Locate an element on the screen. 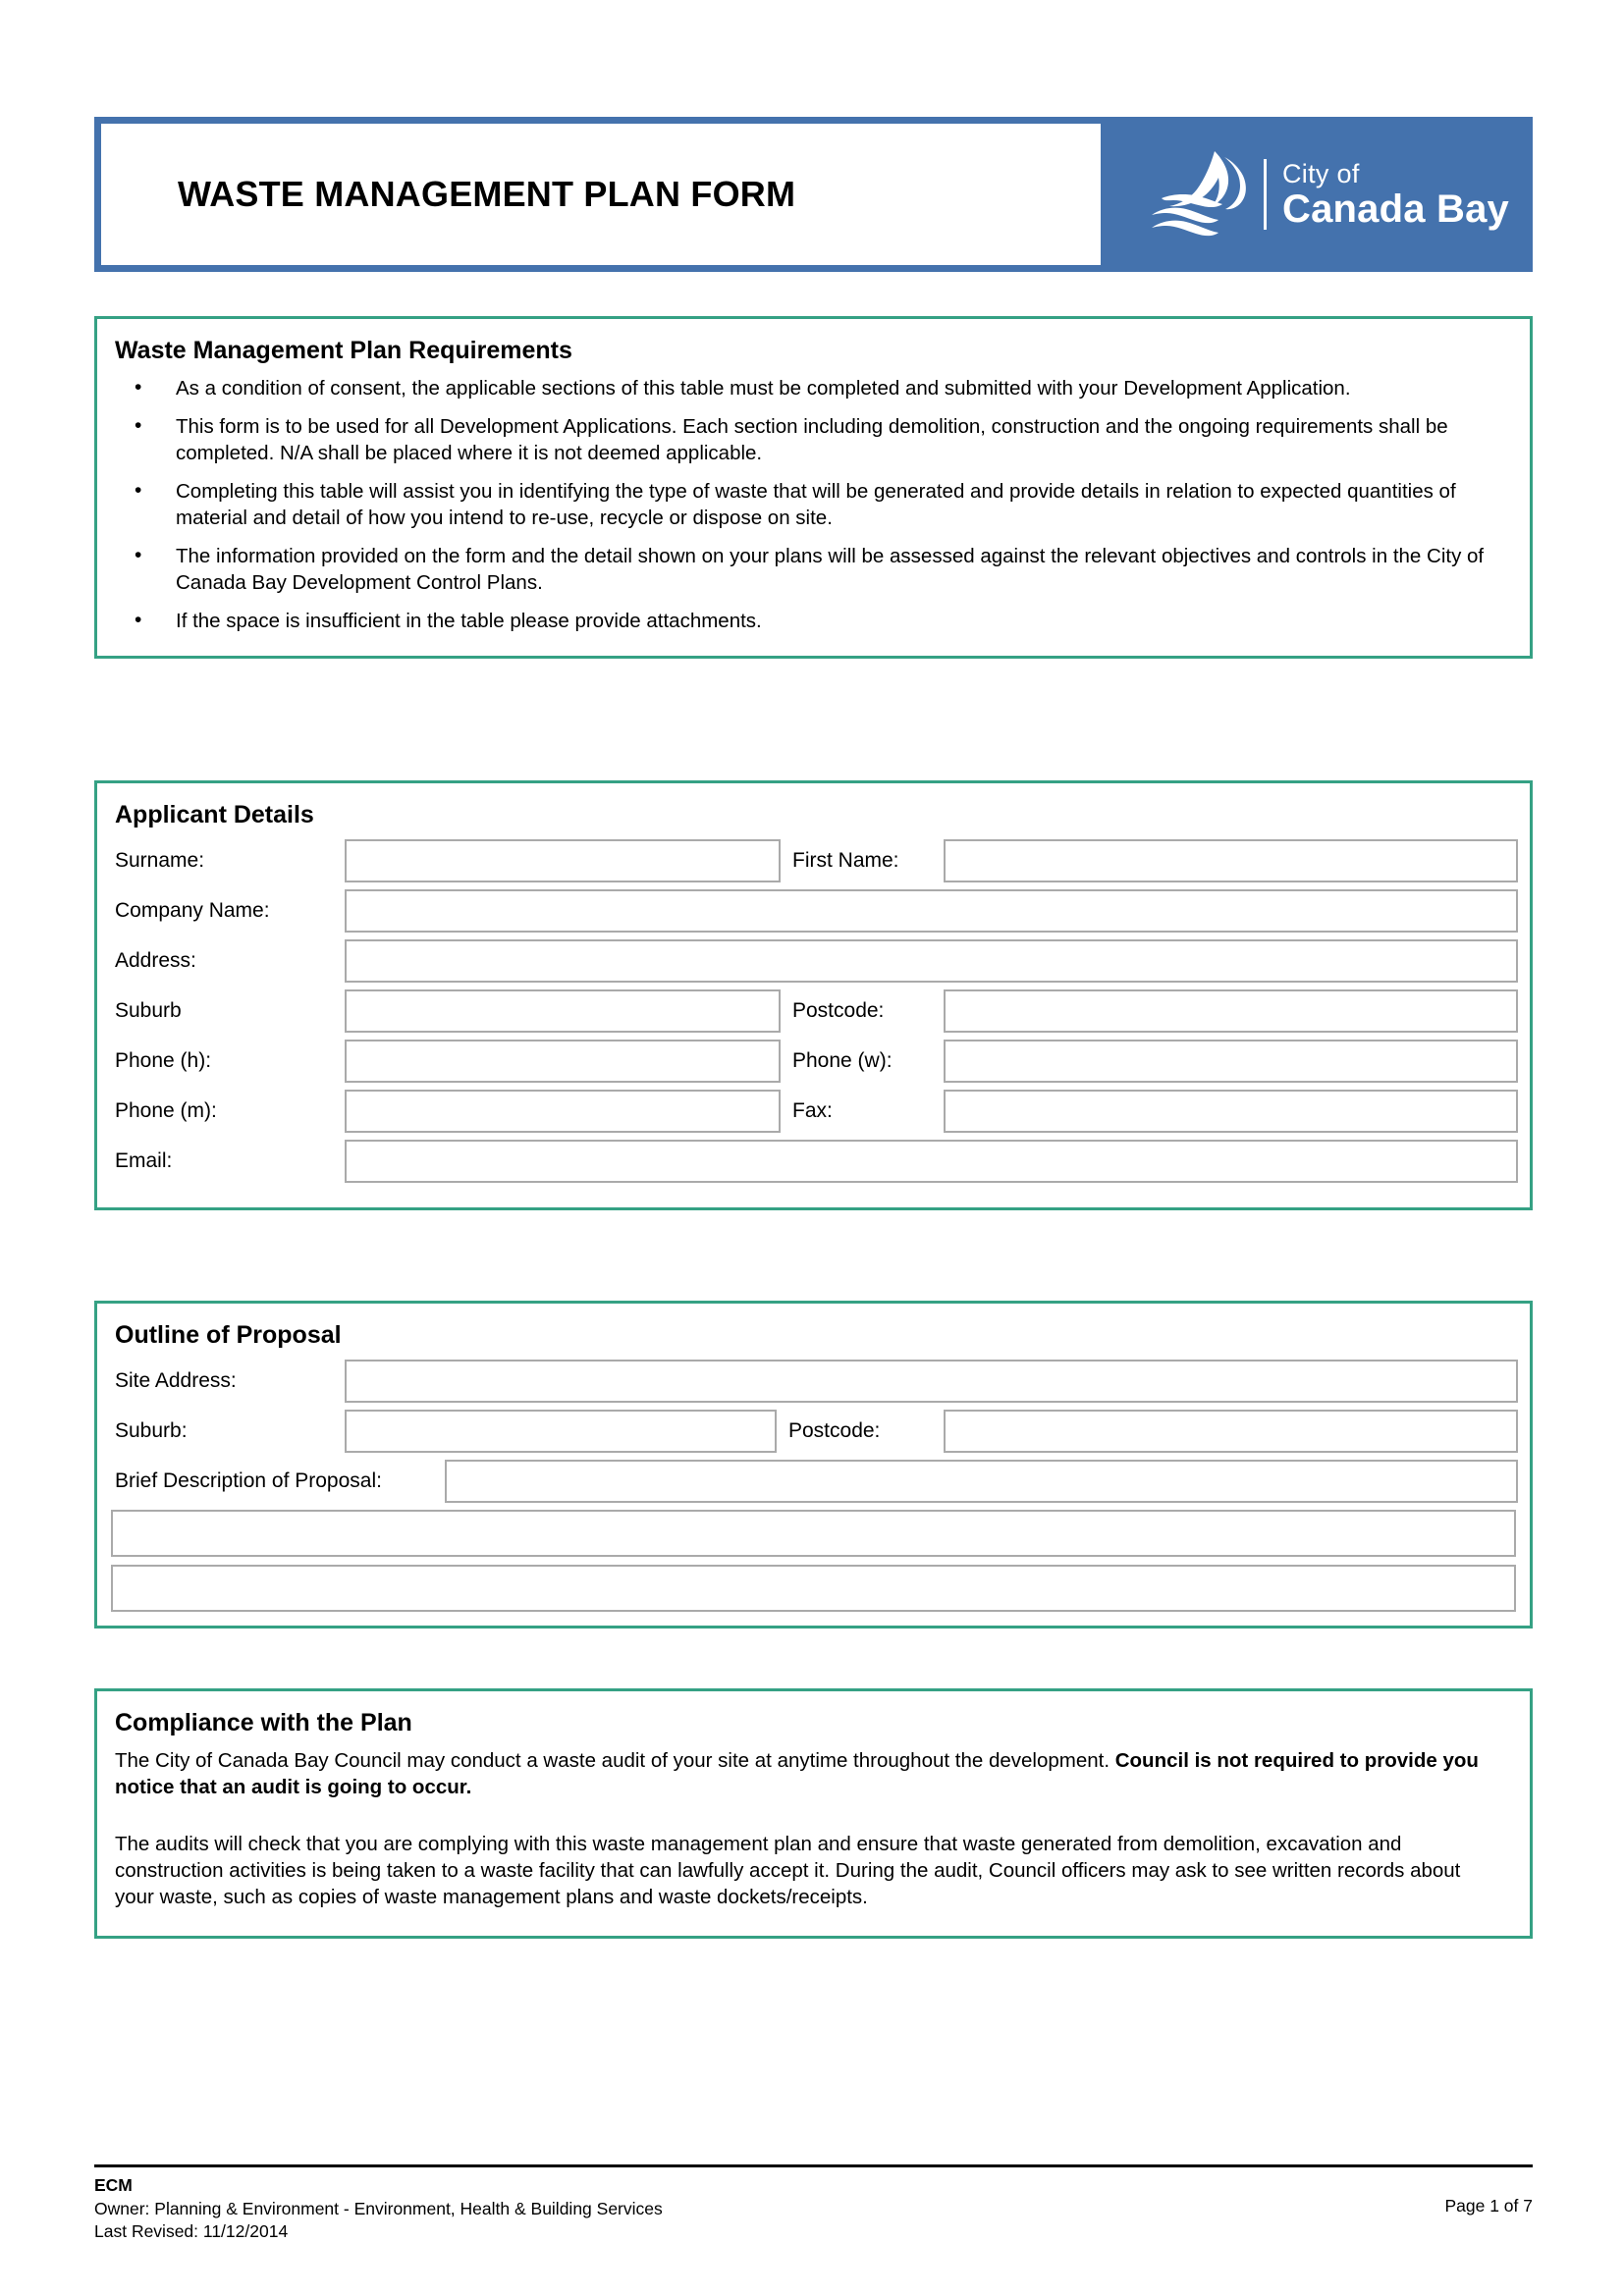 The width and height of the screenshot is (1624, 2296). site-address-label: Site Address: is located at coordinates (176, 1380).